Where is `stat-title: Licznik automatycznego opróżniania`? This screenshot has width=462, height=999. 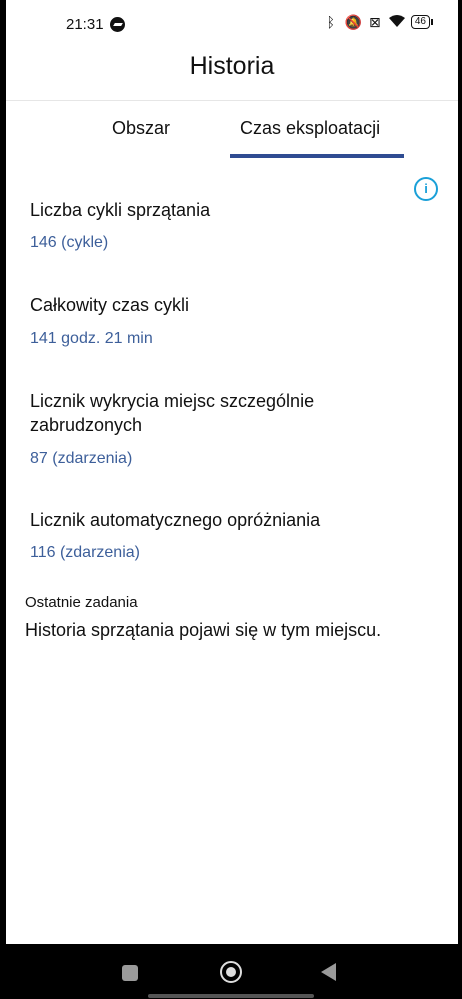
stat-title: Licznik automatycznego opróżniania is located at coordinates (175, 520).